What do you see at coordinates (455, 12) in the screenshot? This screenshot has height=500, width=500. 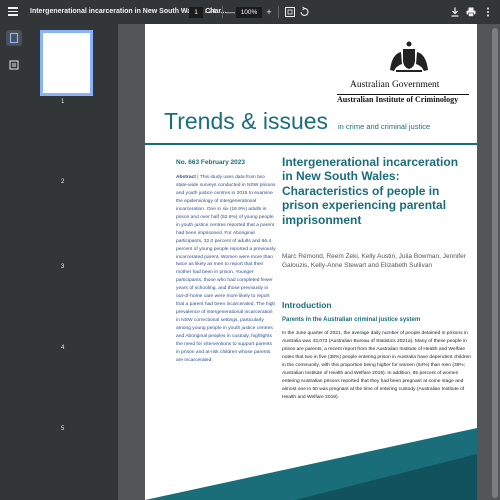 I see `download-icon` at bounding box center [455, 12].